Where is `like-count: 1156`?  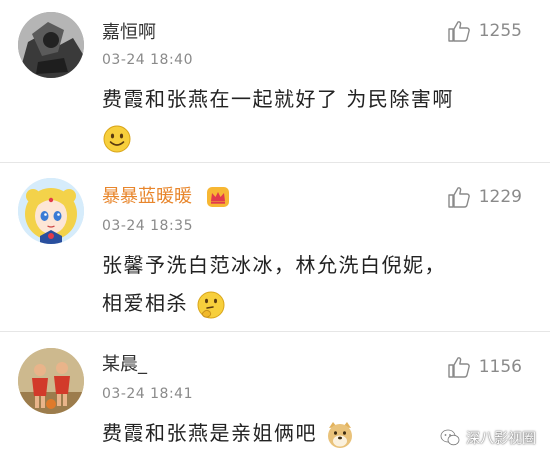 like-count: 1156 is located at coordinates (500, 367).